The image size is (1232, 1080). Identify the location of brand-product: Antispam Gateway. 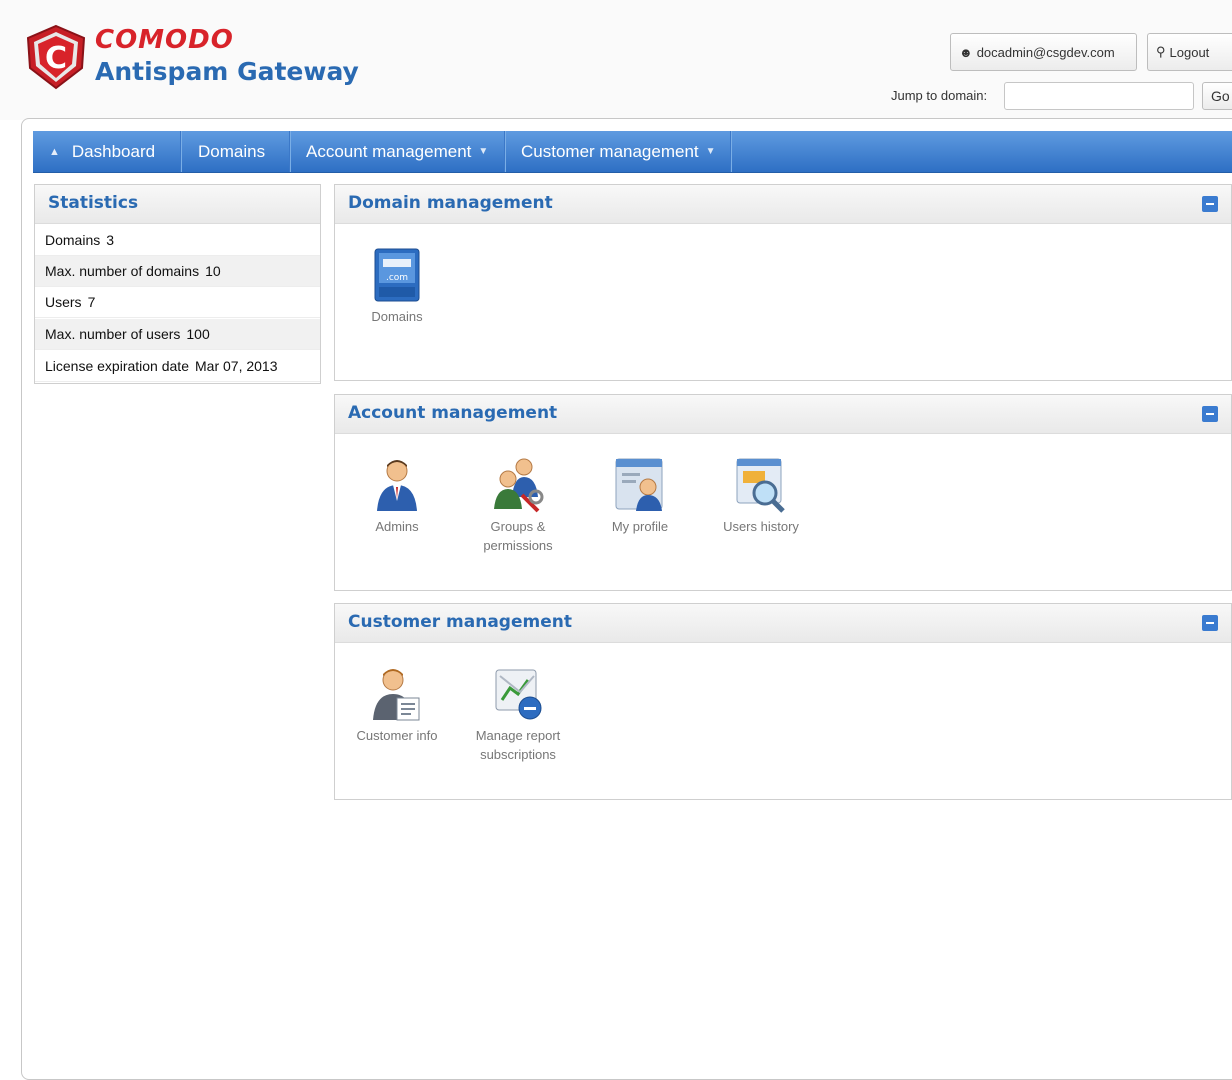
(227, 71).